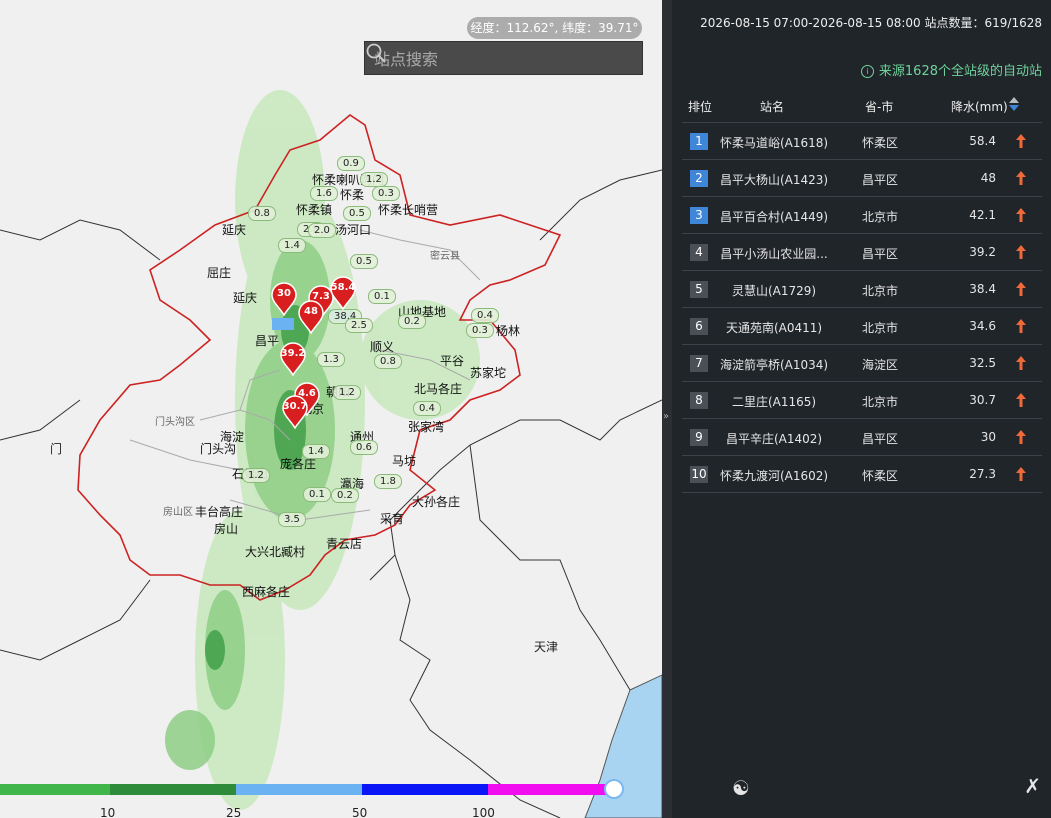 Image resolution: width=1051 pixels, height=818 pixels. What do you see at coordinates (344, 543) in the screenshot?
I see `station-name: 青云店` at bounding box center [344, 543].